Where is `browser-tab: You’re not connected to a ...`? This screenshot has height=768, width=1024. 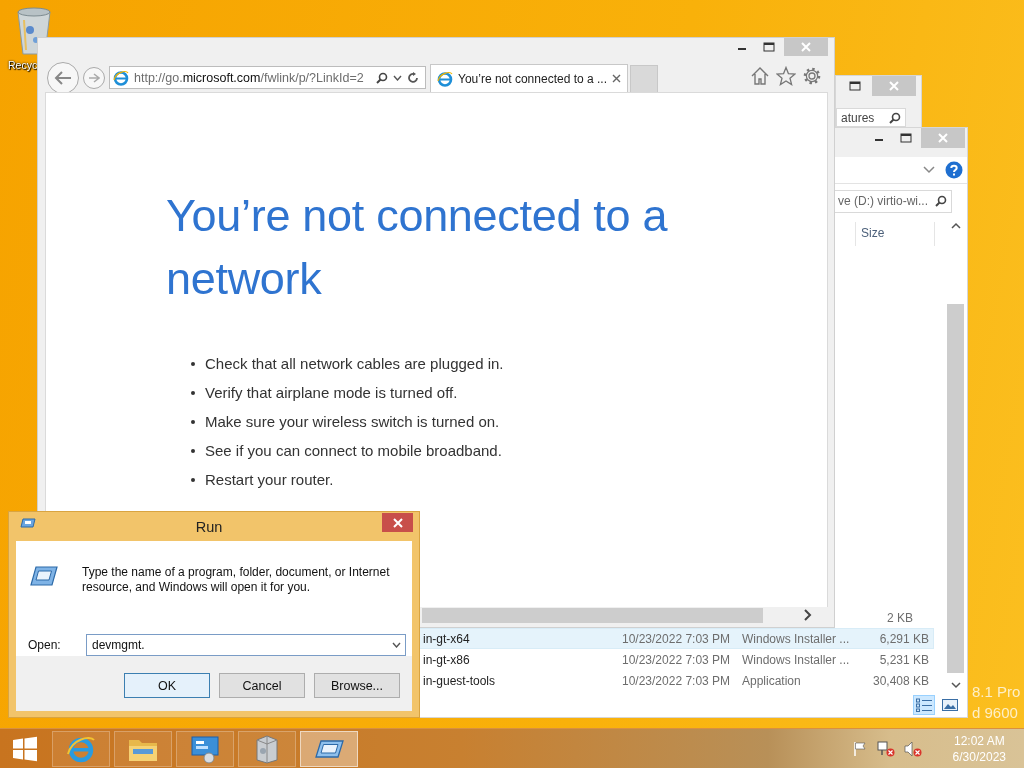
browser-tab: You’re not connected to a ... is located at coordinates (529, 78).